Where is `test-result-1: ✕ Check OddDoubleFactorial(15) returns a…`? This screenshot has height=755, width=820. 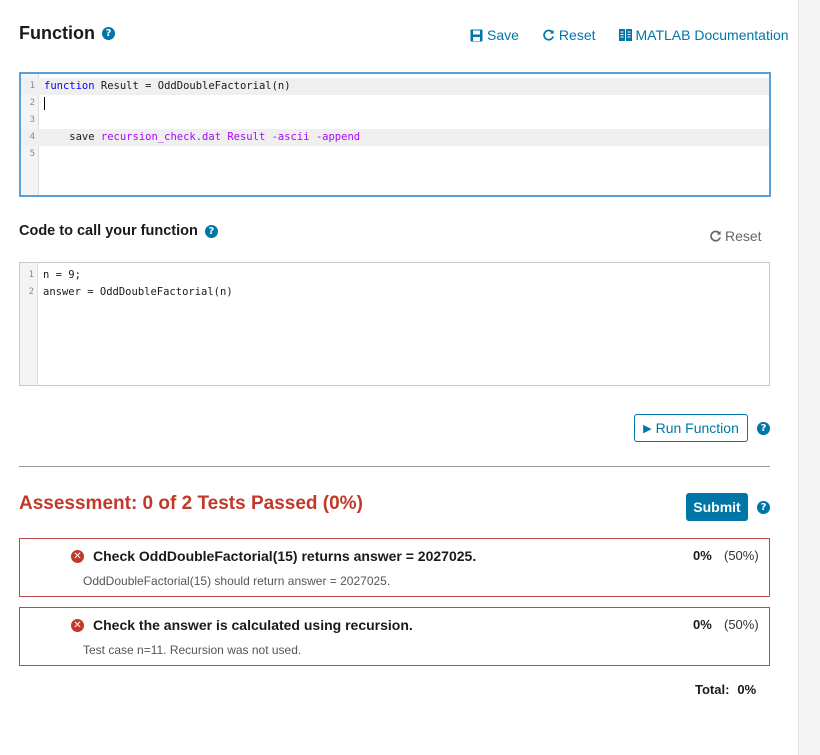
test-result-1: ✕ Check OddDoubleFactorial(15) returns a… is located at coordinates (394, 567).